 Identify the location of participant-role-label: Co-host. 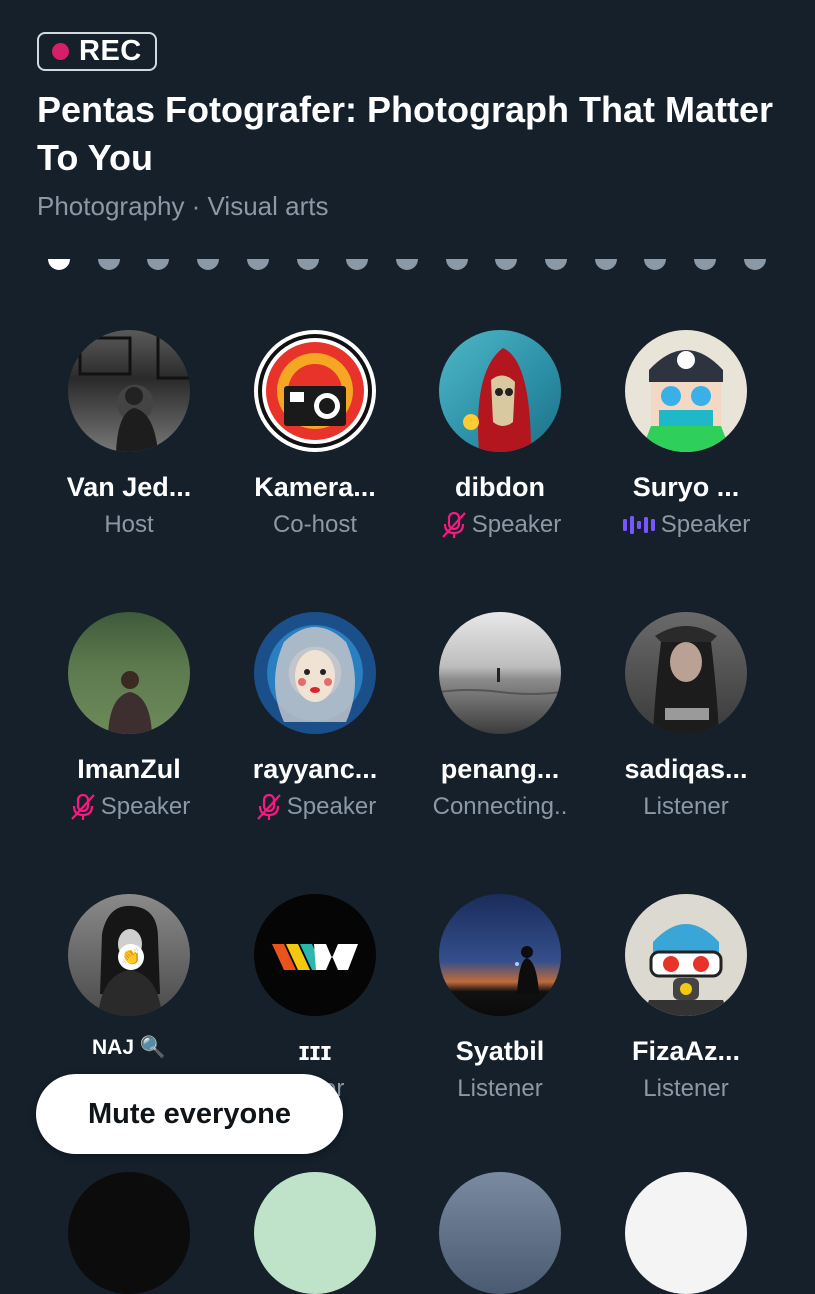
(315, 524).